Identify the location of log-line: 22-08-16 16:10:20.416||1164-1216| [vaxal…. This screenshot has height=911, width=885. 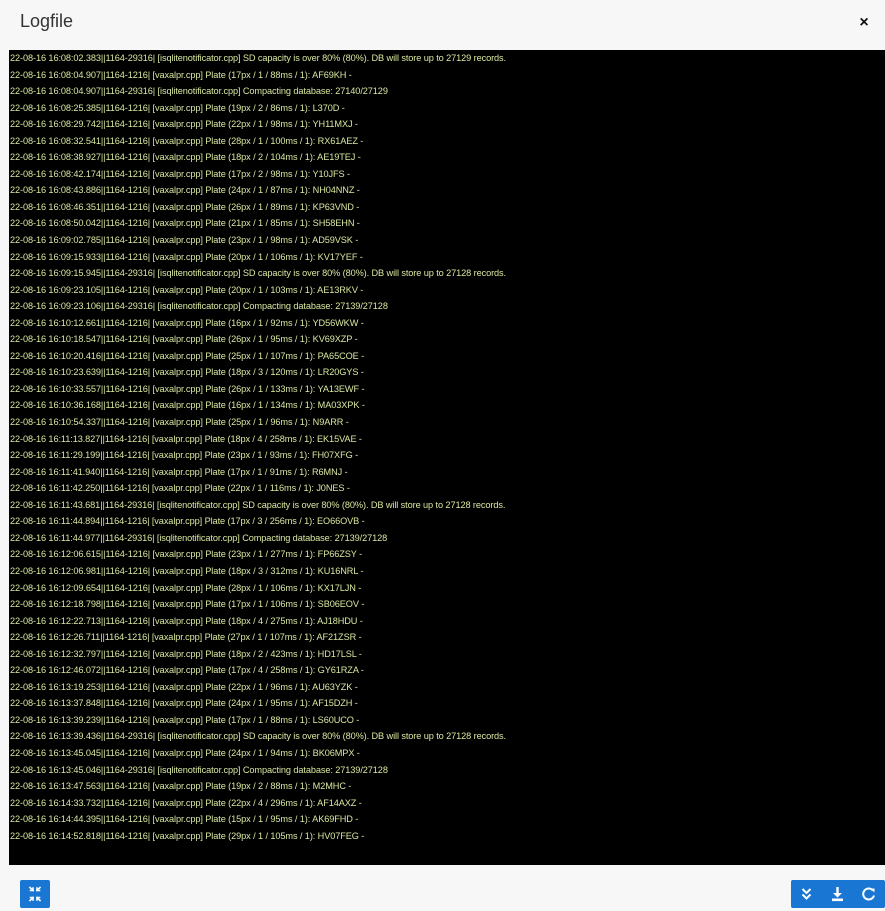
(187, 355).